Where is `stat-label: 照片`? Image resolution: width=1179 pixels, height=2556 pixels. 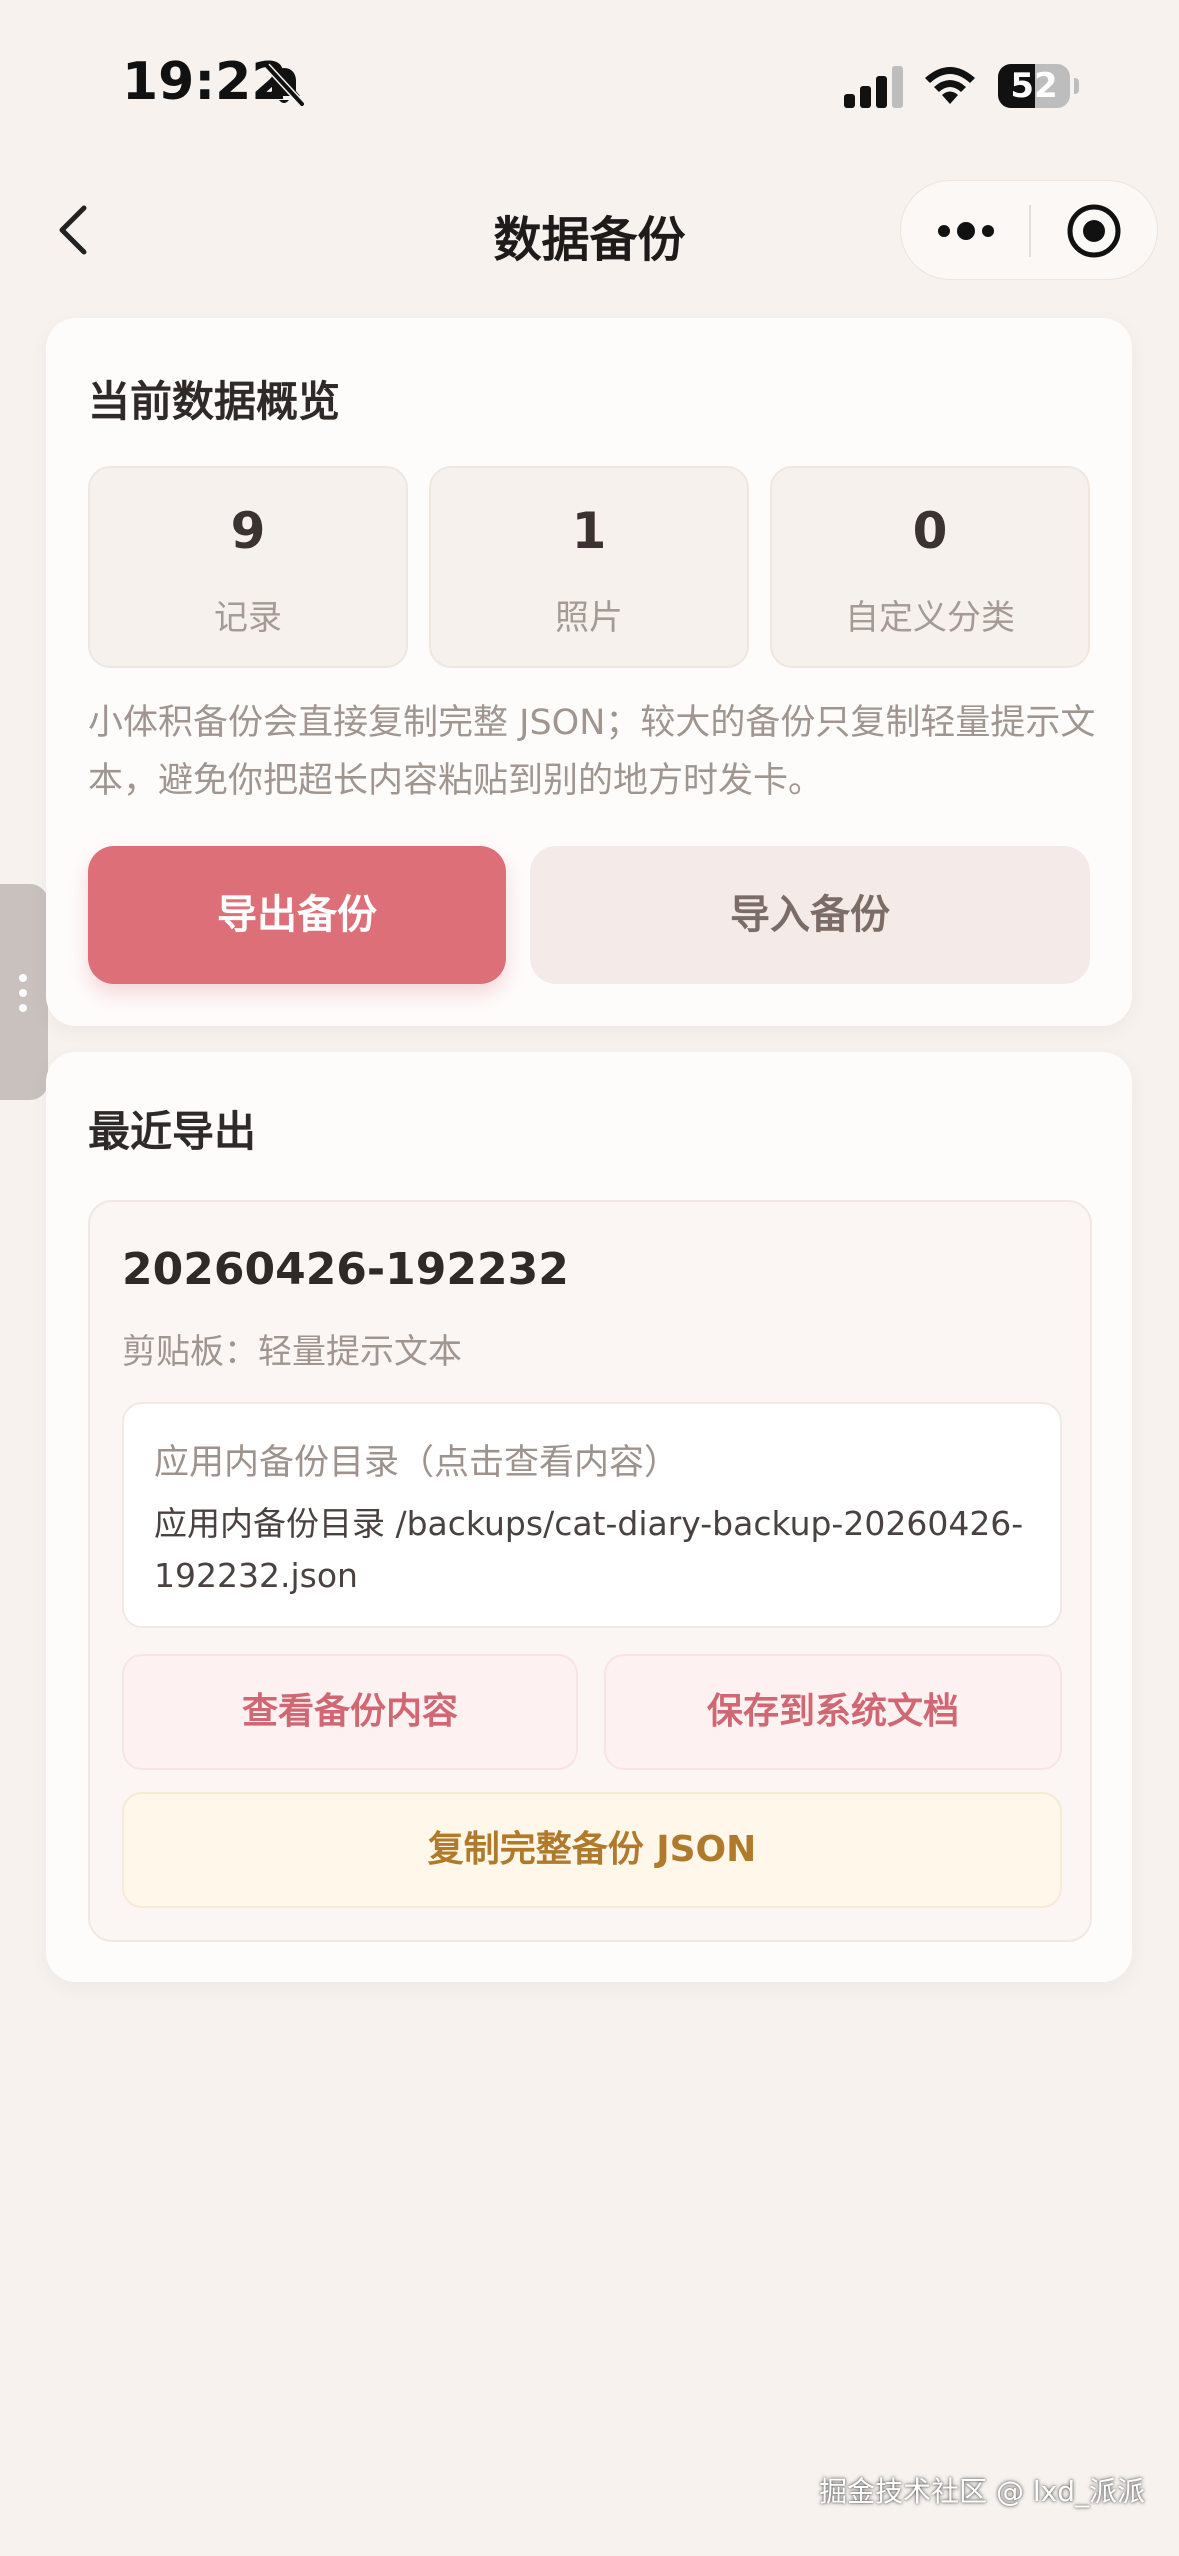
stat-label: 照片 is located at coordinates (589, 618).